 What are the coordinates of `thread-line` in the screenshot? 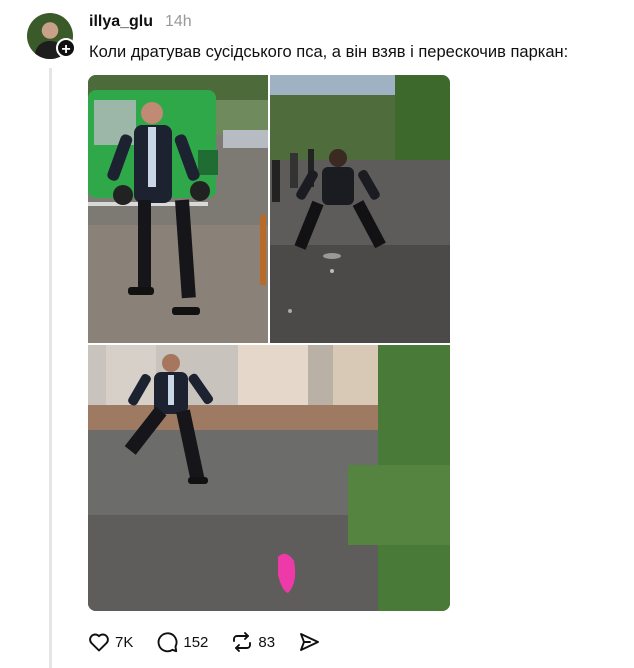 It's located at (50, 368).